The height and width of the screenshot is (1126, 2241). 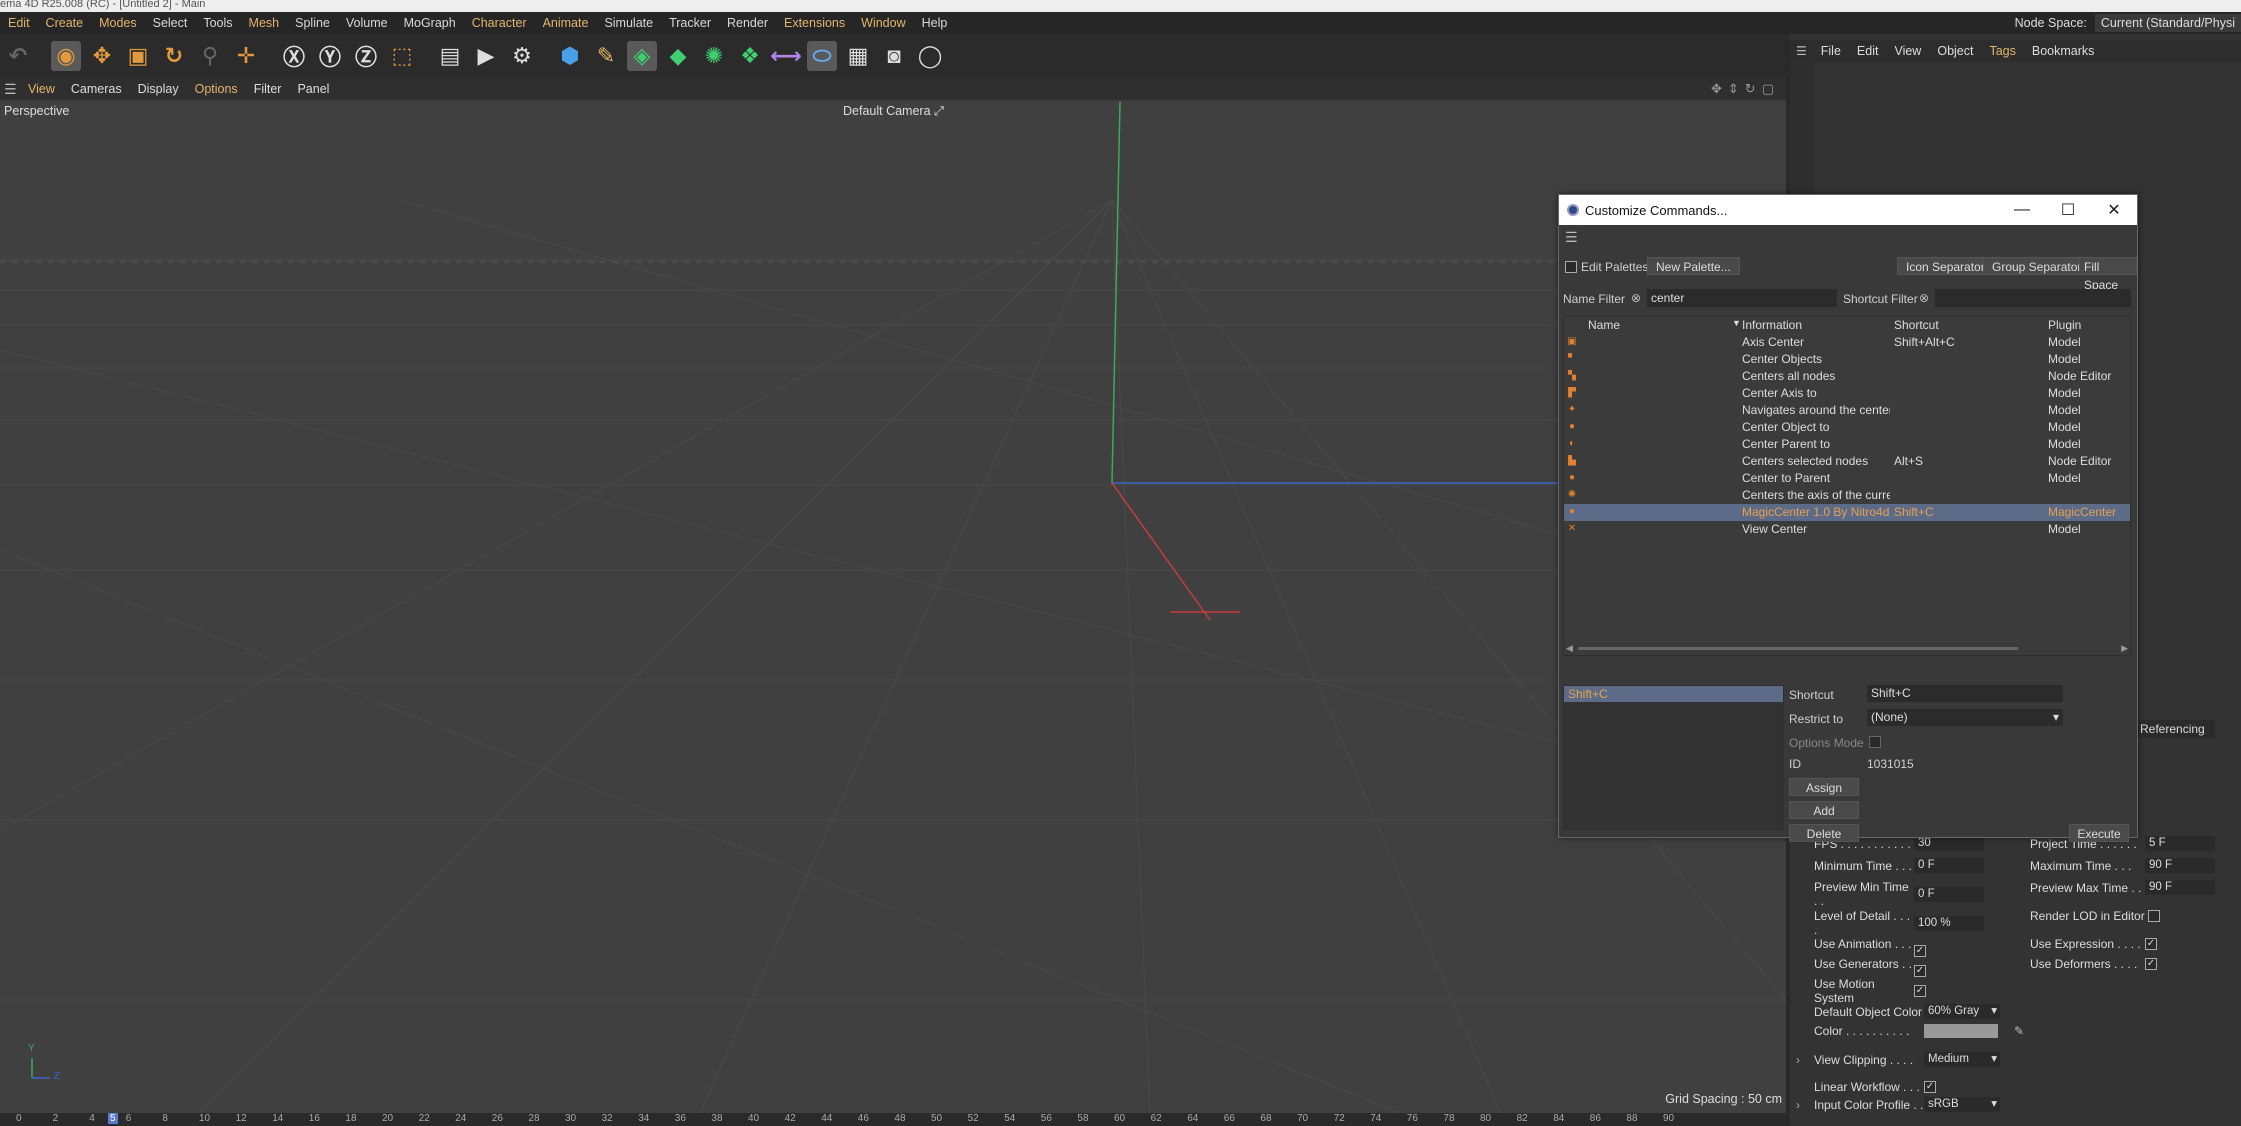 I want to click on preview-min-field: 0 F, so click(x=1949, y=894).